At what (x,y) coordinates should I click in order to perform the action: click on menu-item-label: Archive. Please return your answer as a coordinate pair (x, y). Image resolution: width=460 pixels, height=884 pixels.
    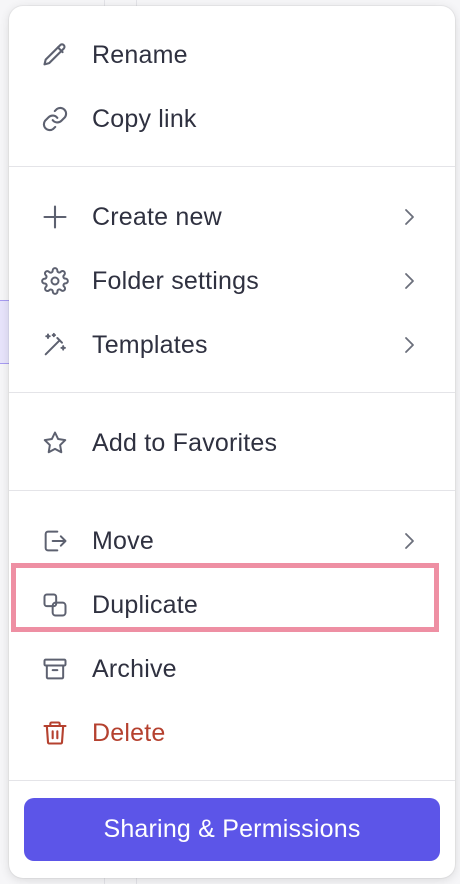
    Looking at the image, I should click on (134, 669).